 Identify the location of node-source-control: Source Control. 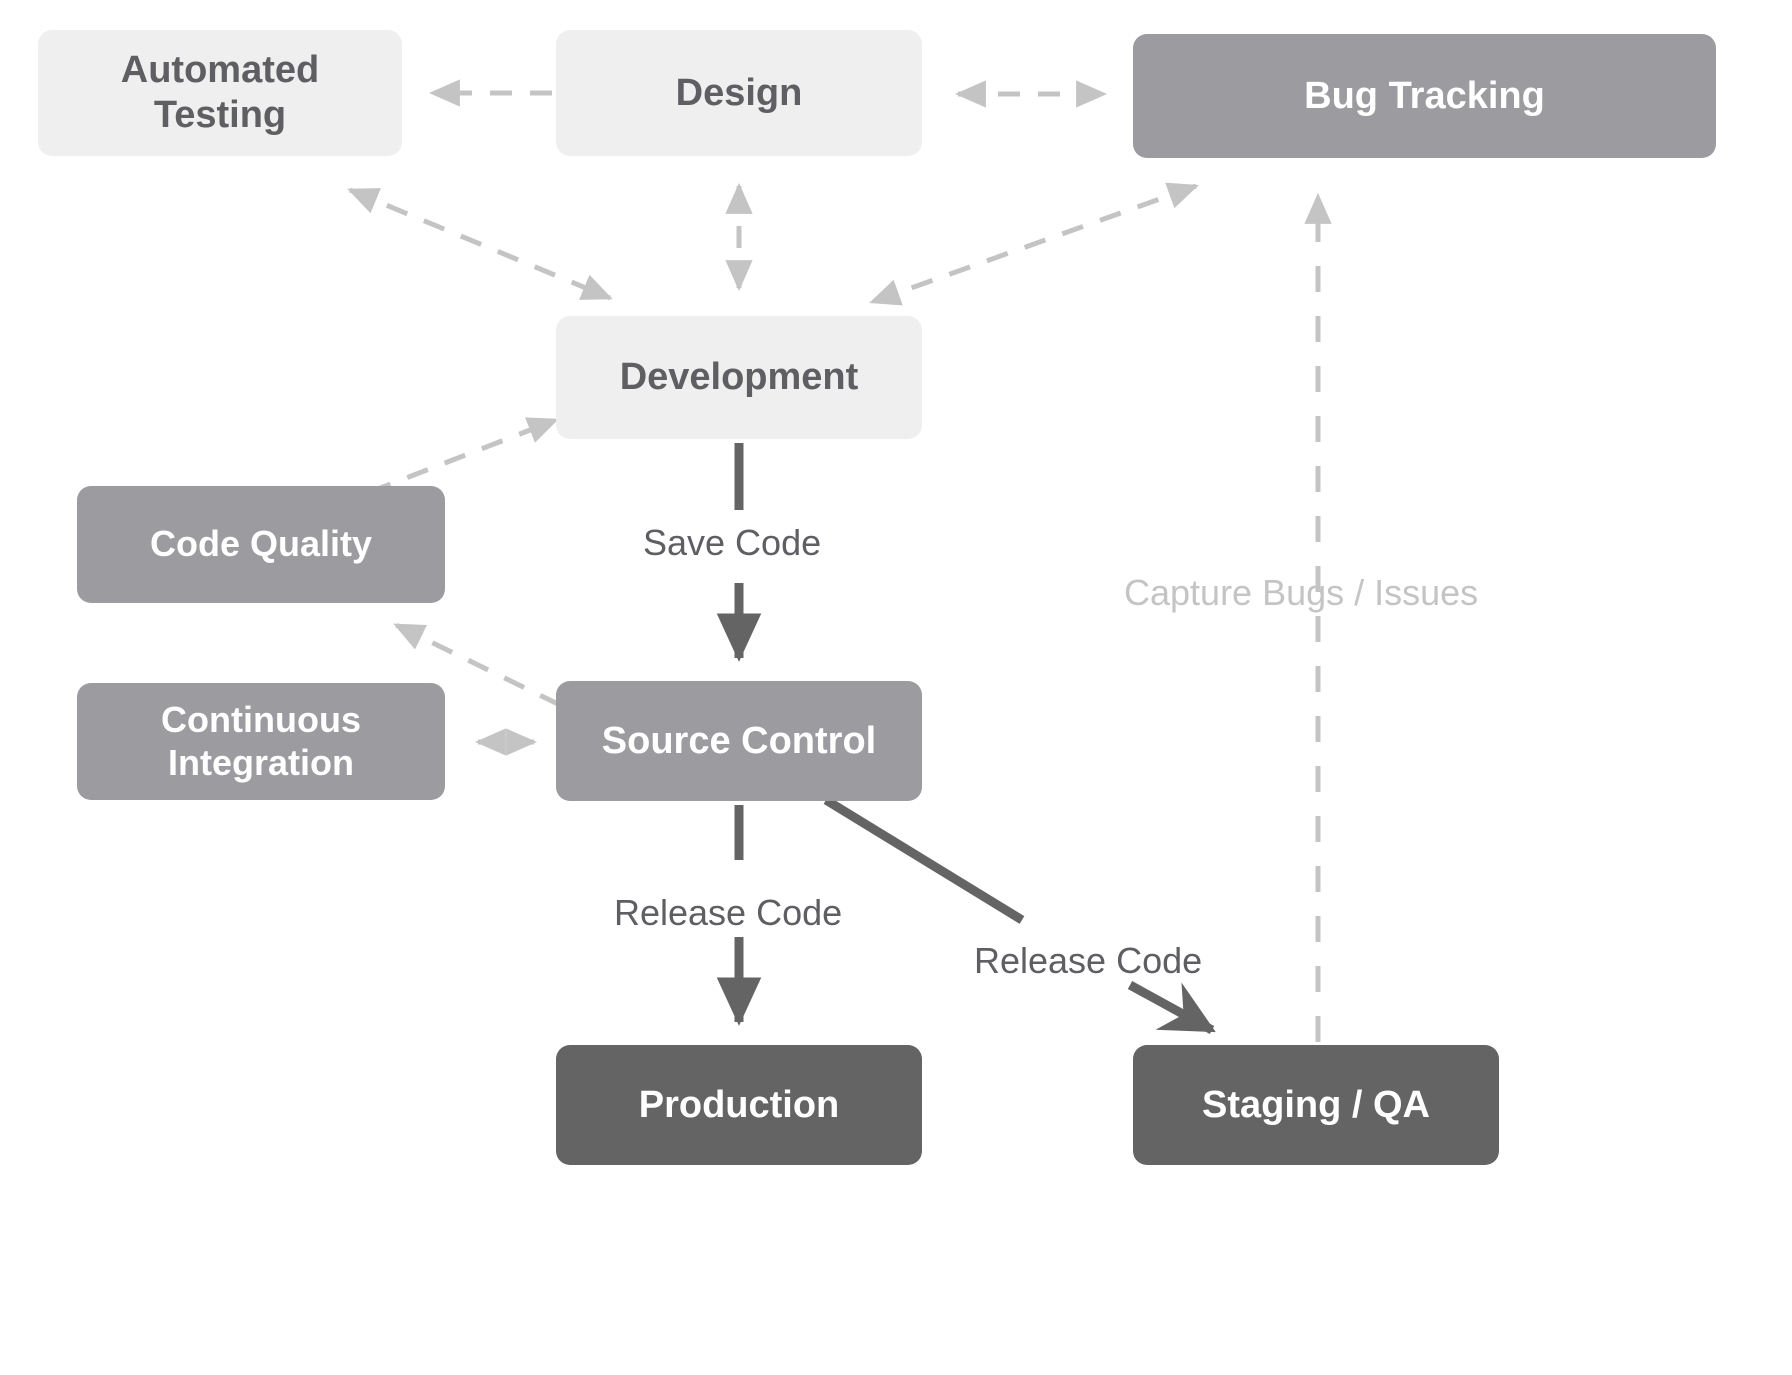
(739, 741).